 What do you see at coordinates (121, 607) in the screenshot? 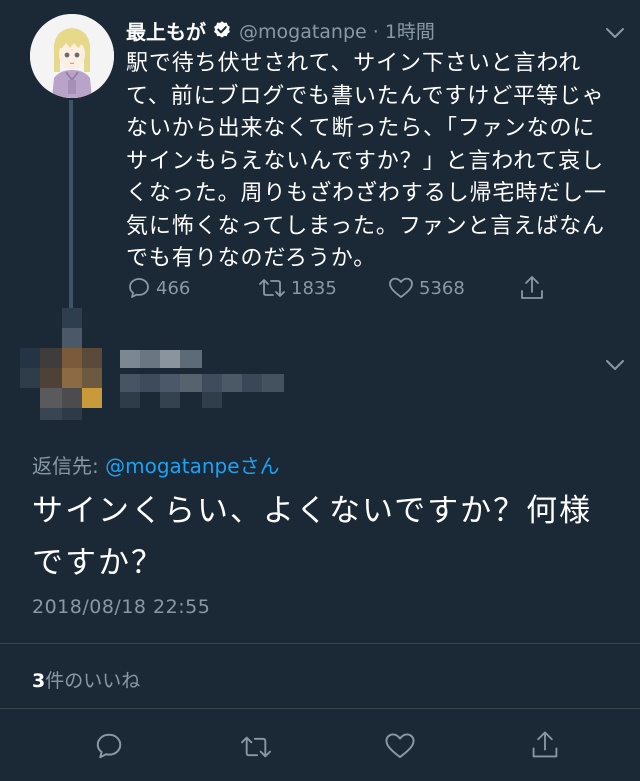
I see `timestamp: 2018/08/18 22:55` at bounding box center [121, 607].